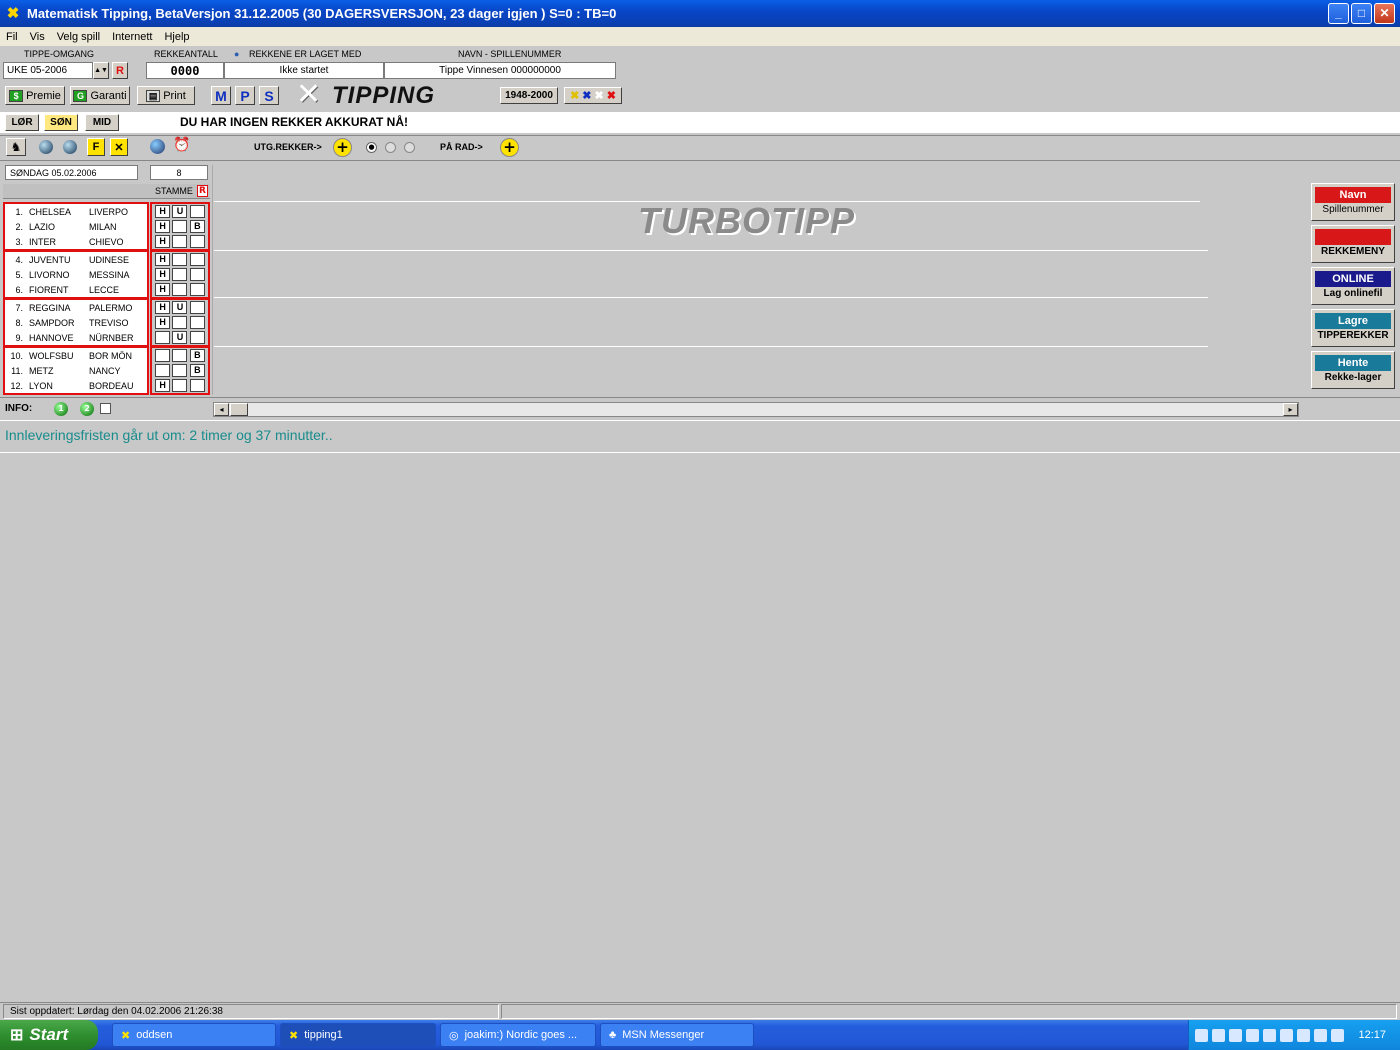 Image resolution: width=1400 pixels, height=1050 pixels. I want to click on menu-velg-spill: Velg spill, so click(78, 37).